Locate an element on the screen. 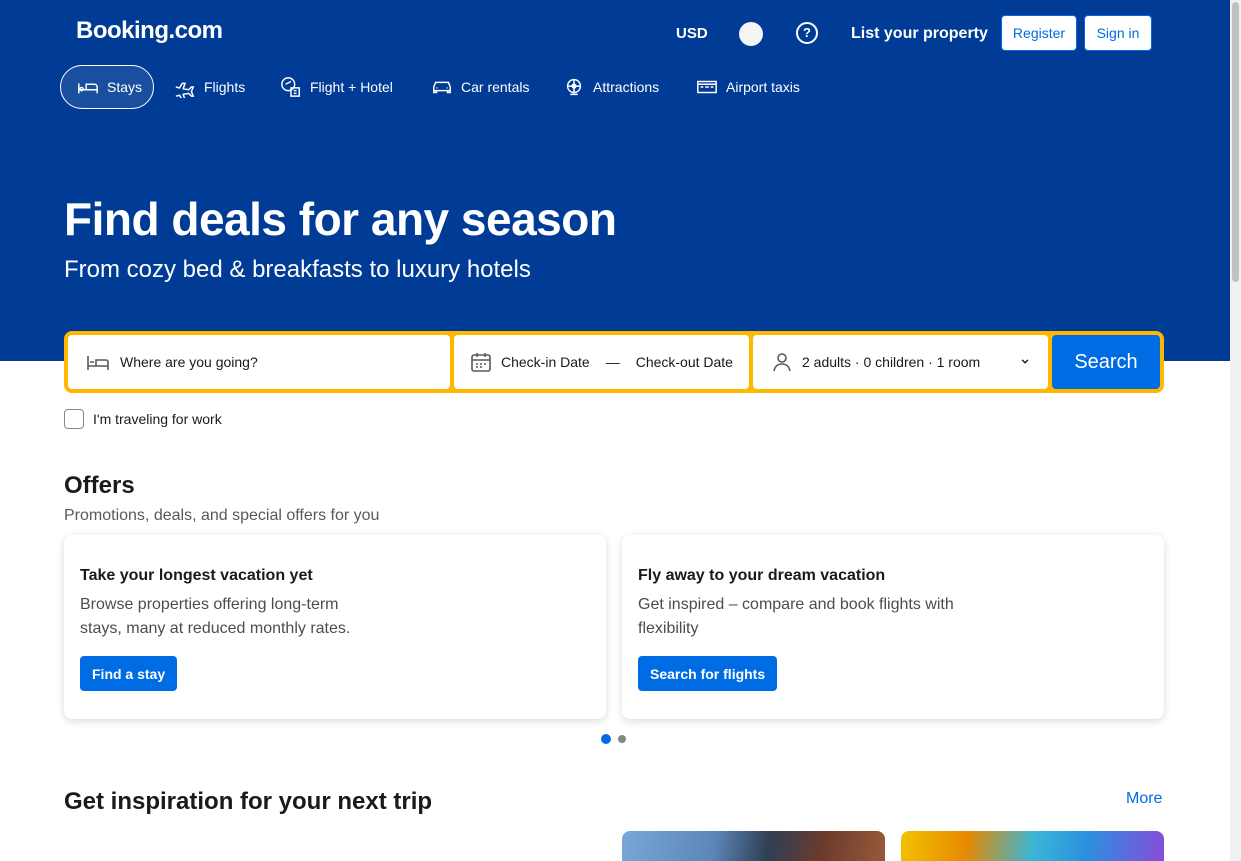 Image resolution: width=1241 pixels, height=861 pixels. checkout-date: Check-out Date is located at coordinates (684, 362).